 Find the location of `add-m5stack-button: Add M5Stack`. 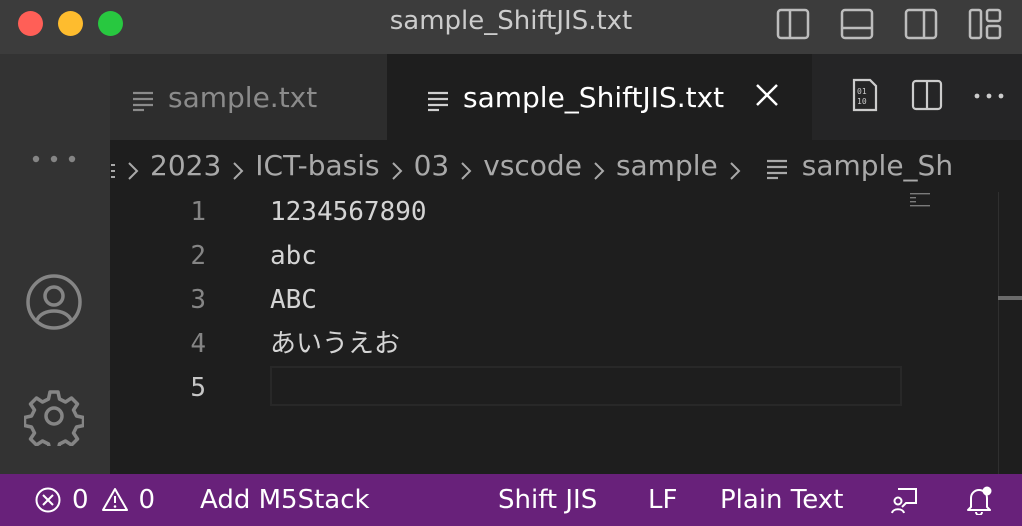

add-m5stack-button: Add M5Stack is located at coordinates (285, 500).